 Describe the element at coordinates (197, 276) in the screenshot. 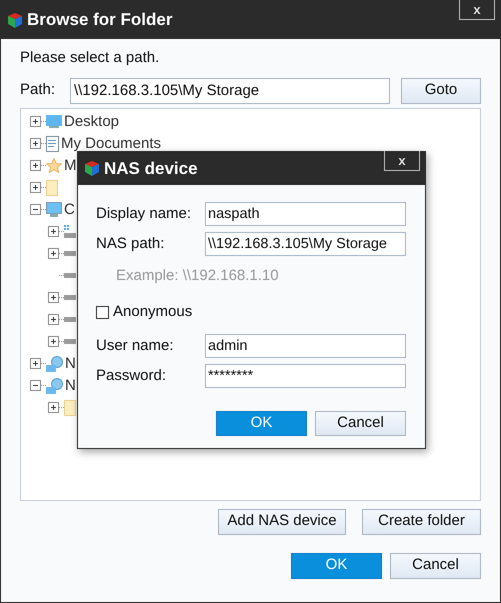

I see `example-text: Example: \\192.168.1.10` at that location.